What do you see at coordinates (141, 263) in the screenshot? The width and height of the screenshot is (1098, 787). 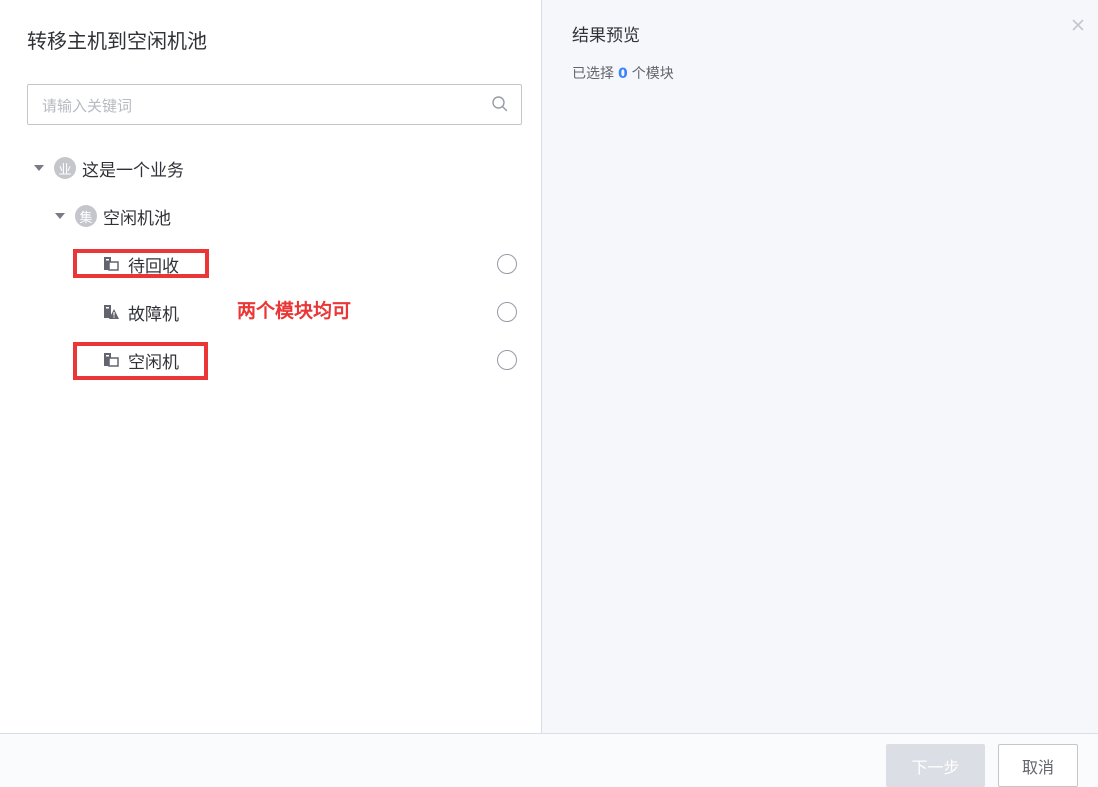 I see `highlight-box-recycle` at bounding box center [141, 263].